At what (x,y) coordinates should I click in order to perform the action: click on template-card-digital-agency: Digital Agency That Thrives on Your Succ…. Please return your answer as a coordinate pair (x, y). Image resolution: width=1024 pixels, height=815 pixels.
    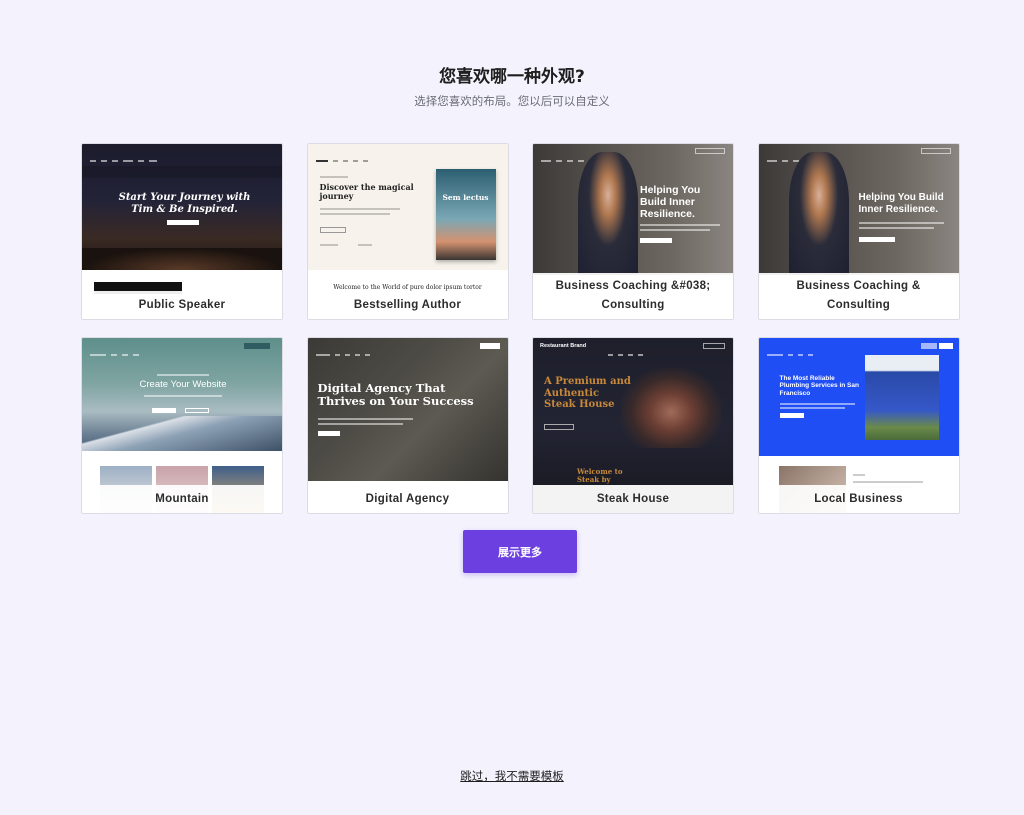
    Looking at the image, I should click on (407, 425).